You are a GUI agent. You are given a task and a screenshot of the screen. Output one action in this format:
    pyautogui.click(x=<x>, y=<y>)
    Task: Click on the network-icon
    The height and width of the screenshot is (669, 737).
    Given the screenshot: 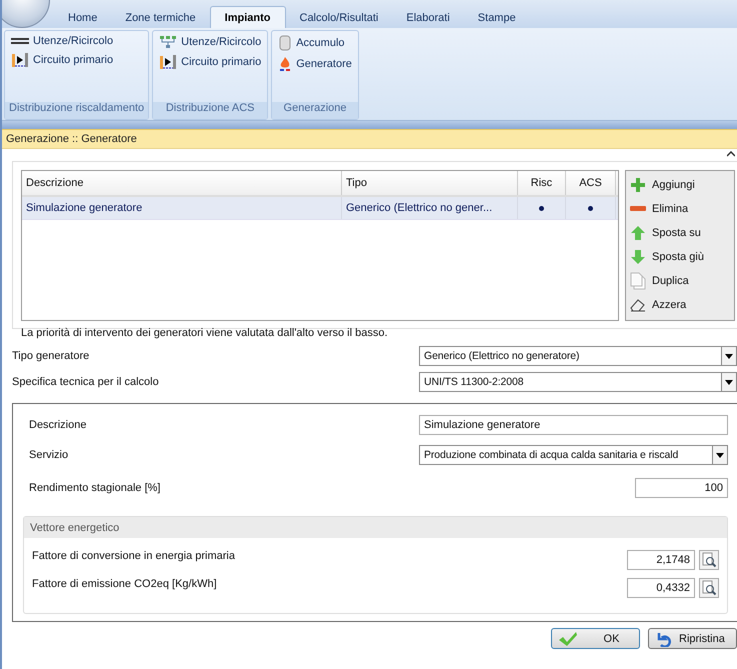 What is the action you would take?
    pyautogui.click(x=168, y=42)
    